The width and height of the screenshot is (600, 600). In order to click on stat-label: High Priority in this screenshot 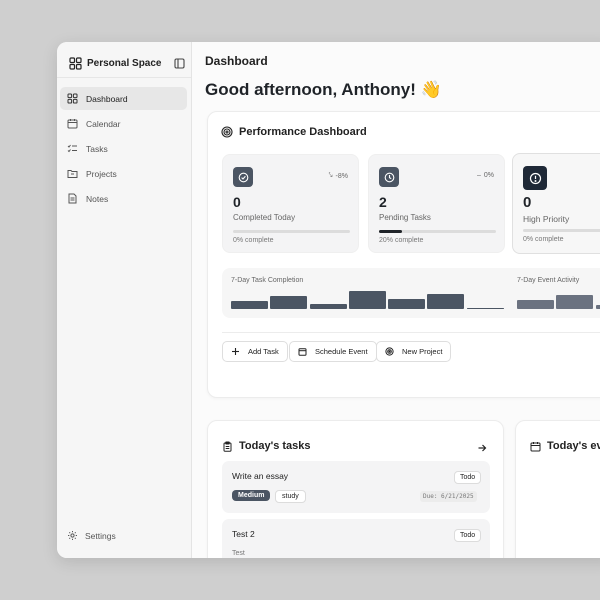, I will do `click(546, 219)`.